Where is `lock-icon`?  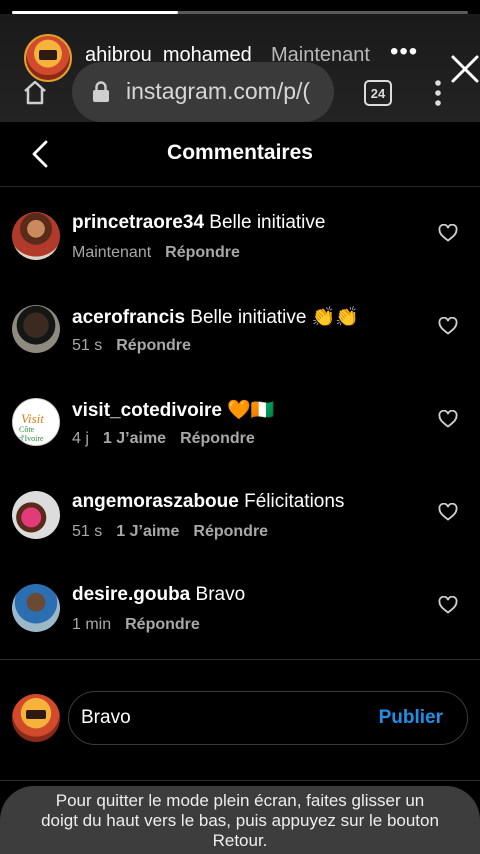
lock-icon is located at coordinates (101, 91).